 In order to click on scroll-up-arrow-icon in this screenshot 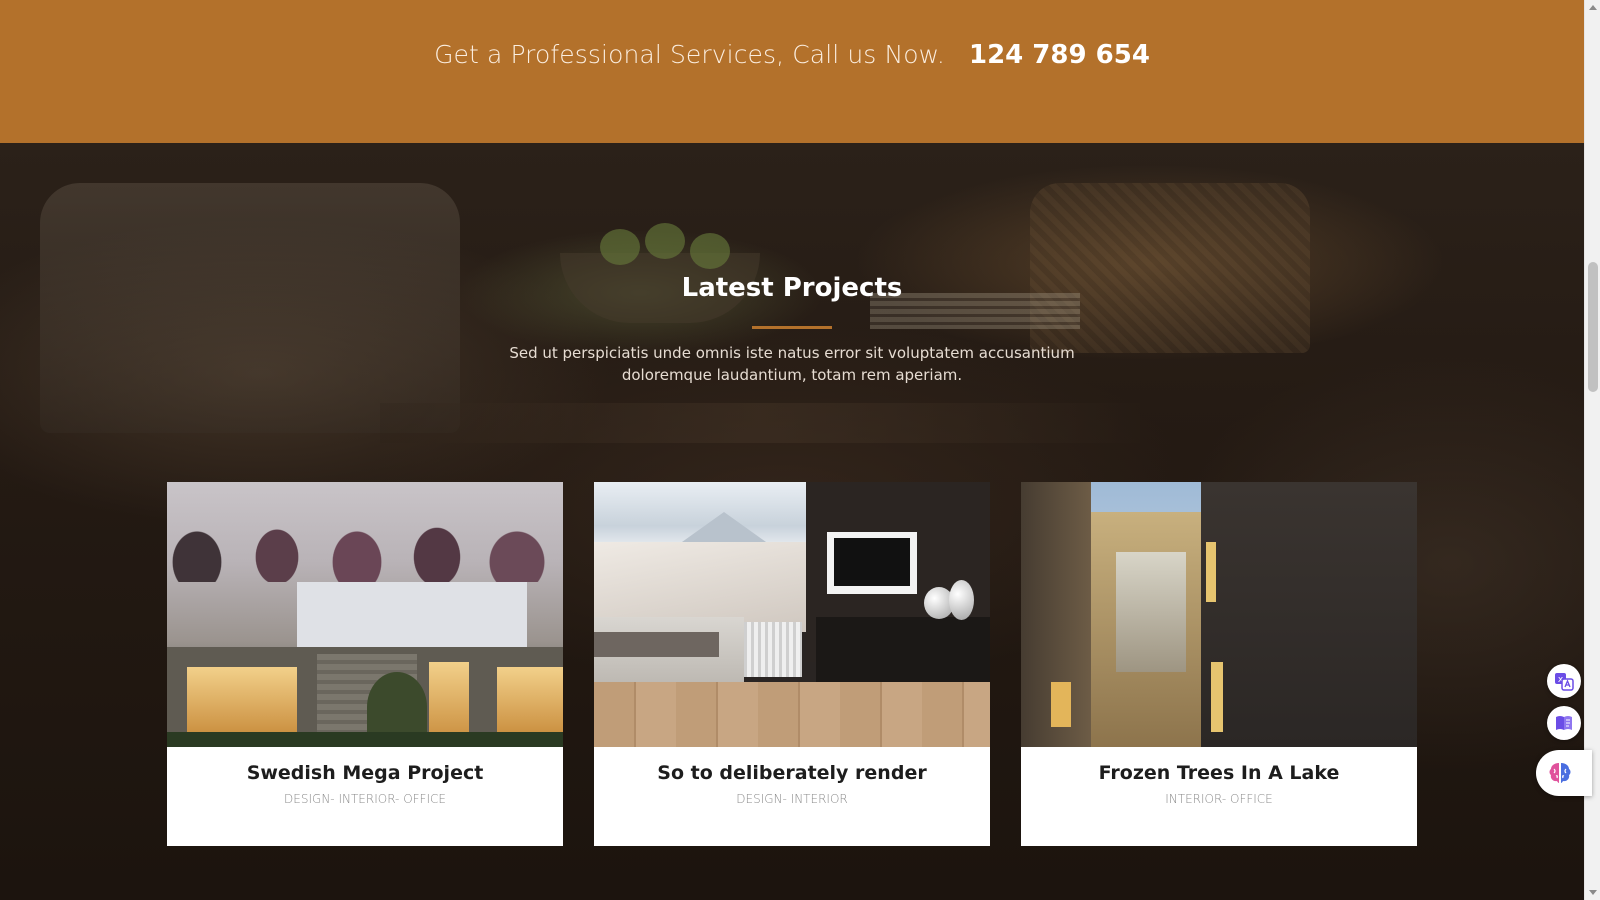, I will do `click(1593, 7)`.